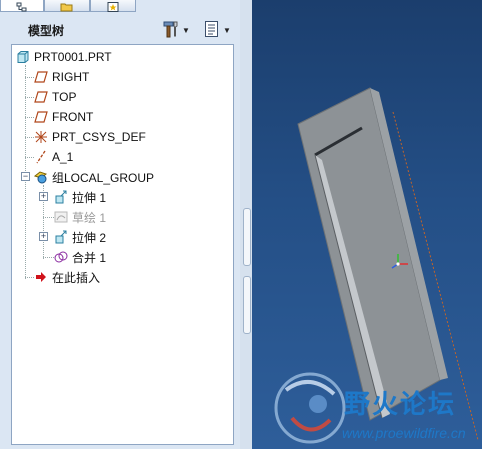 Image resolution: width=482 pixels, height=449 pixels. What do you see at coordinates (41, 277) in the screenshot?
I see `insert-here-arrow-icon` at bounding box center [41, 277].